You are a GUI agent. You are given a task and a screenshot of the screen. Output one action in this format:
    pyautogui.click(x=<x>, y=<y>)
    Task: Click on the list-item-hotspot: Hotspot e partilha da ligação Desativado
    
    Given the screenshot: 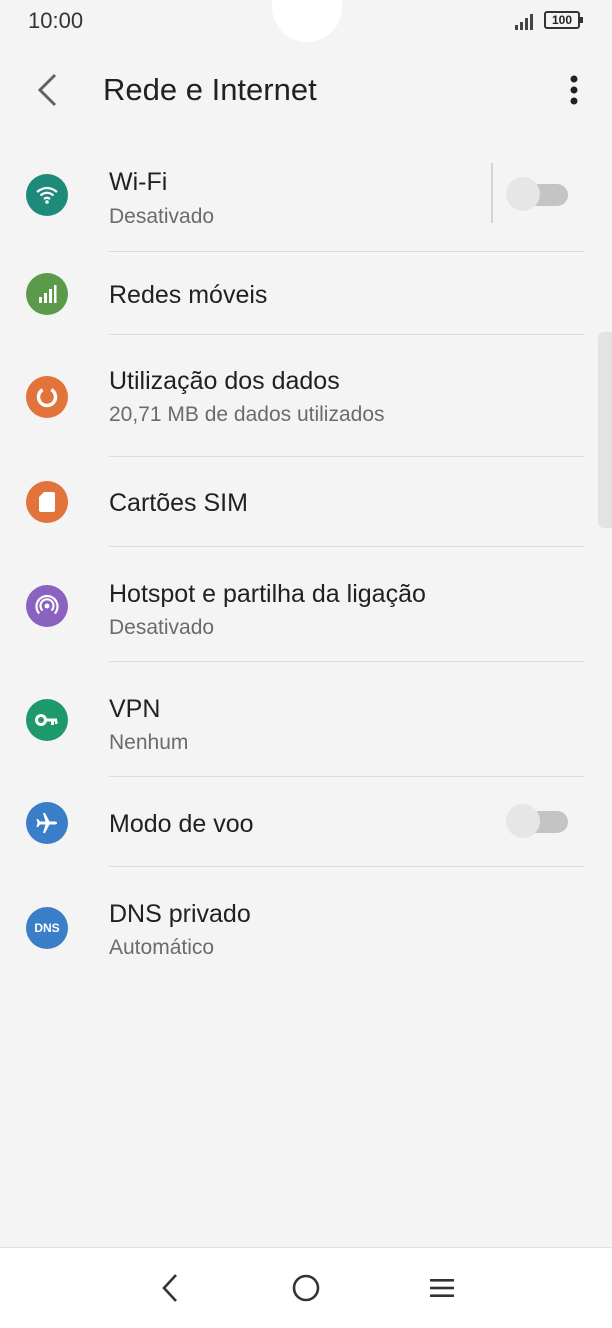 What is the action you would take?
    pyautogui.click(x=306, y=604)
    